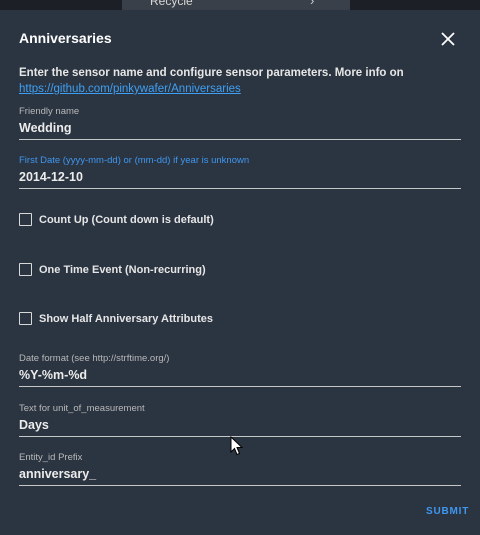 The width and height of the screenshot is (480, 535). I want to click on submit-button: SUBMIT, so click(447, 511).